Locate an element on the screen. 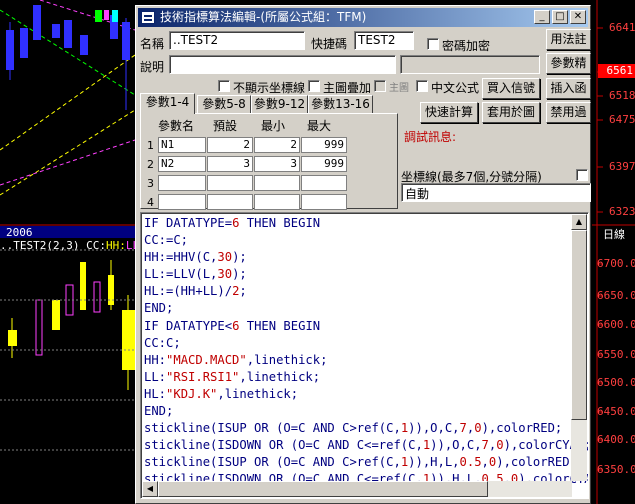 Image resolution: width=635 pixels, height=504 pixels. password-checkbox is located at coordinates (433, 44).